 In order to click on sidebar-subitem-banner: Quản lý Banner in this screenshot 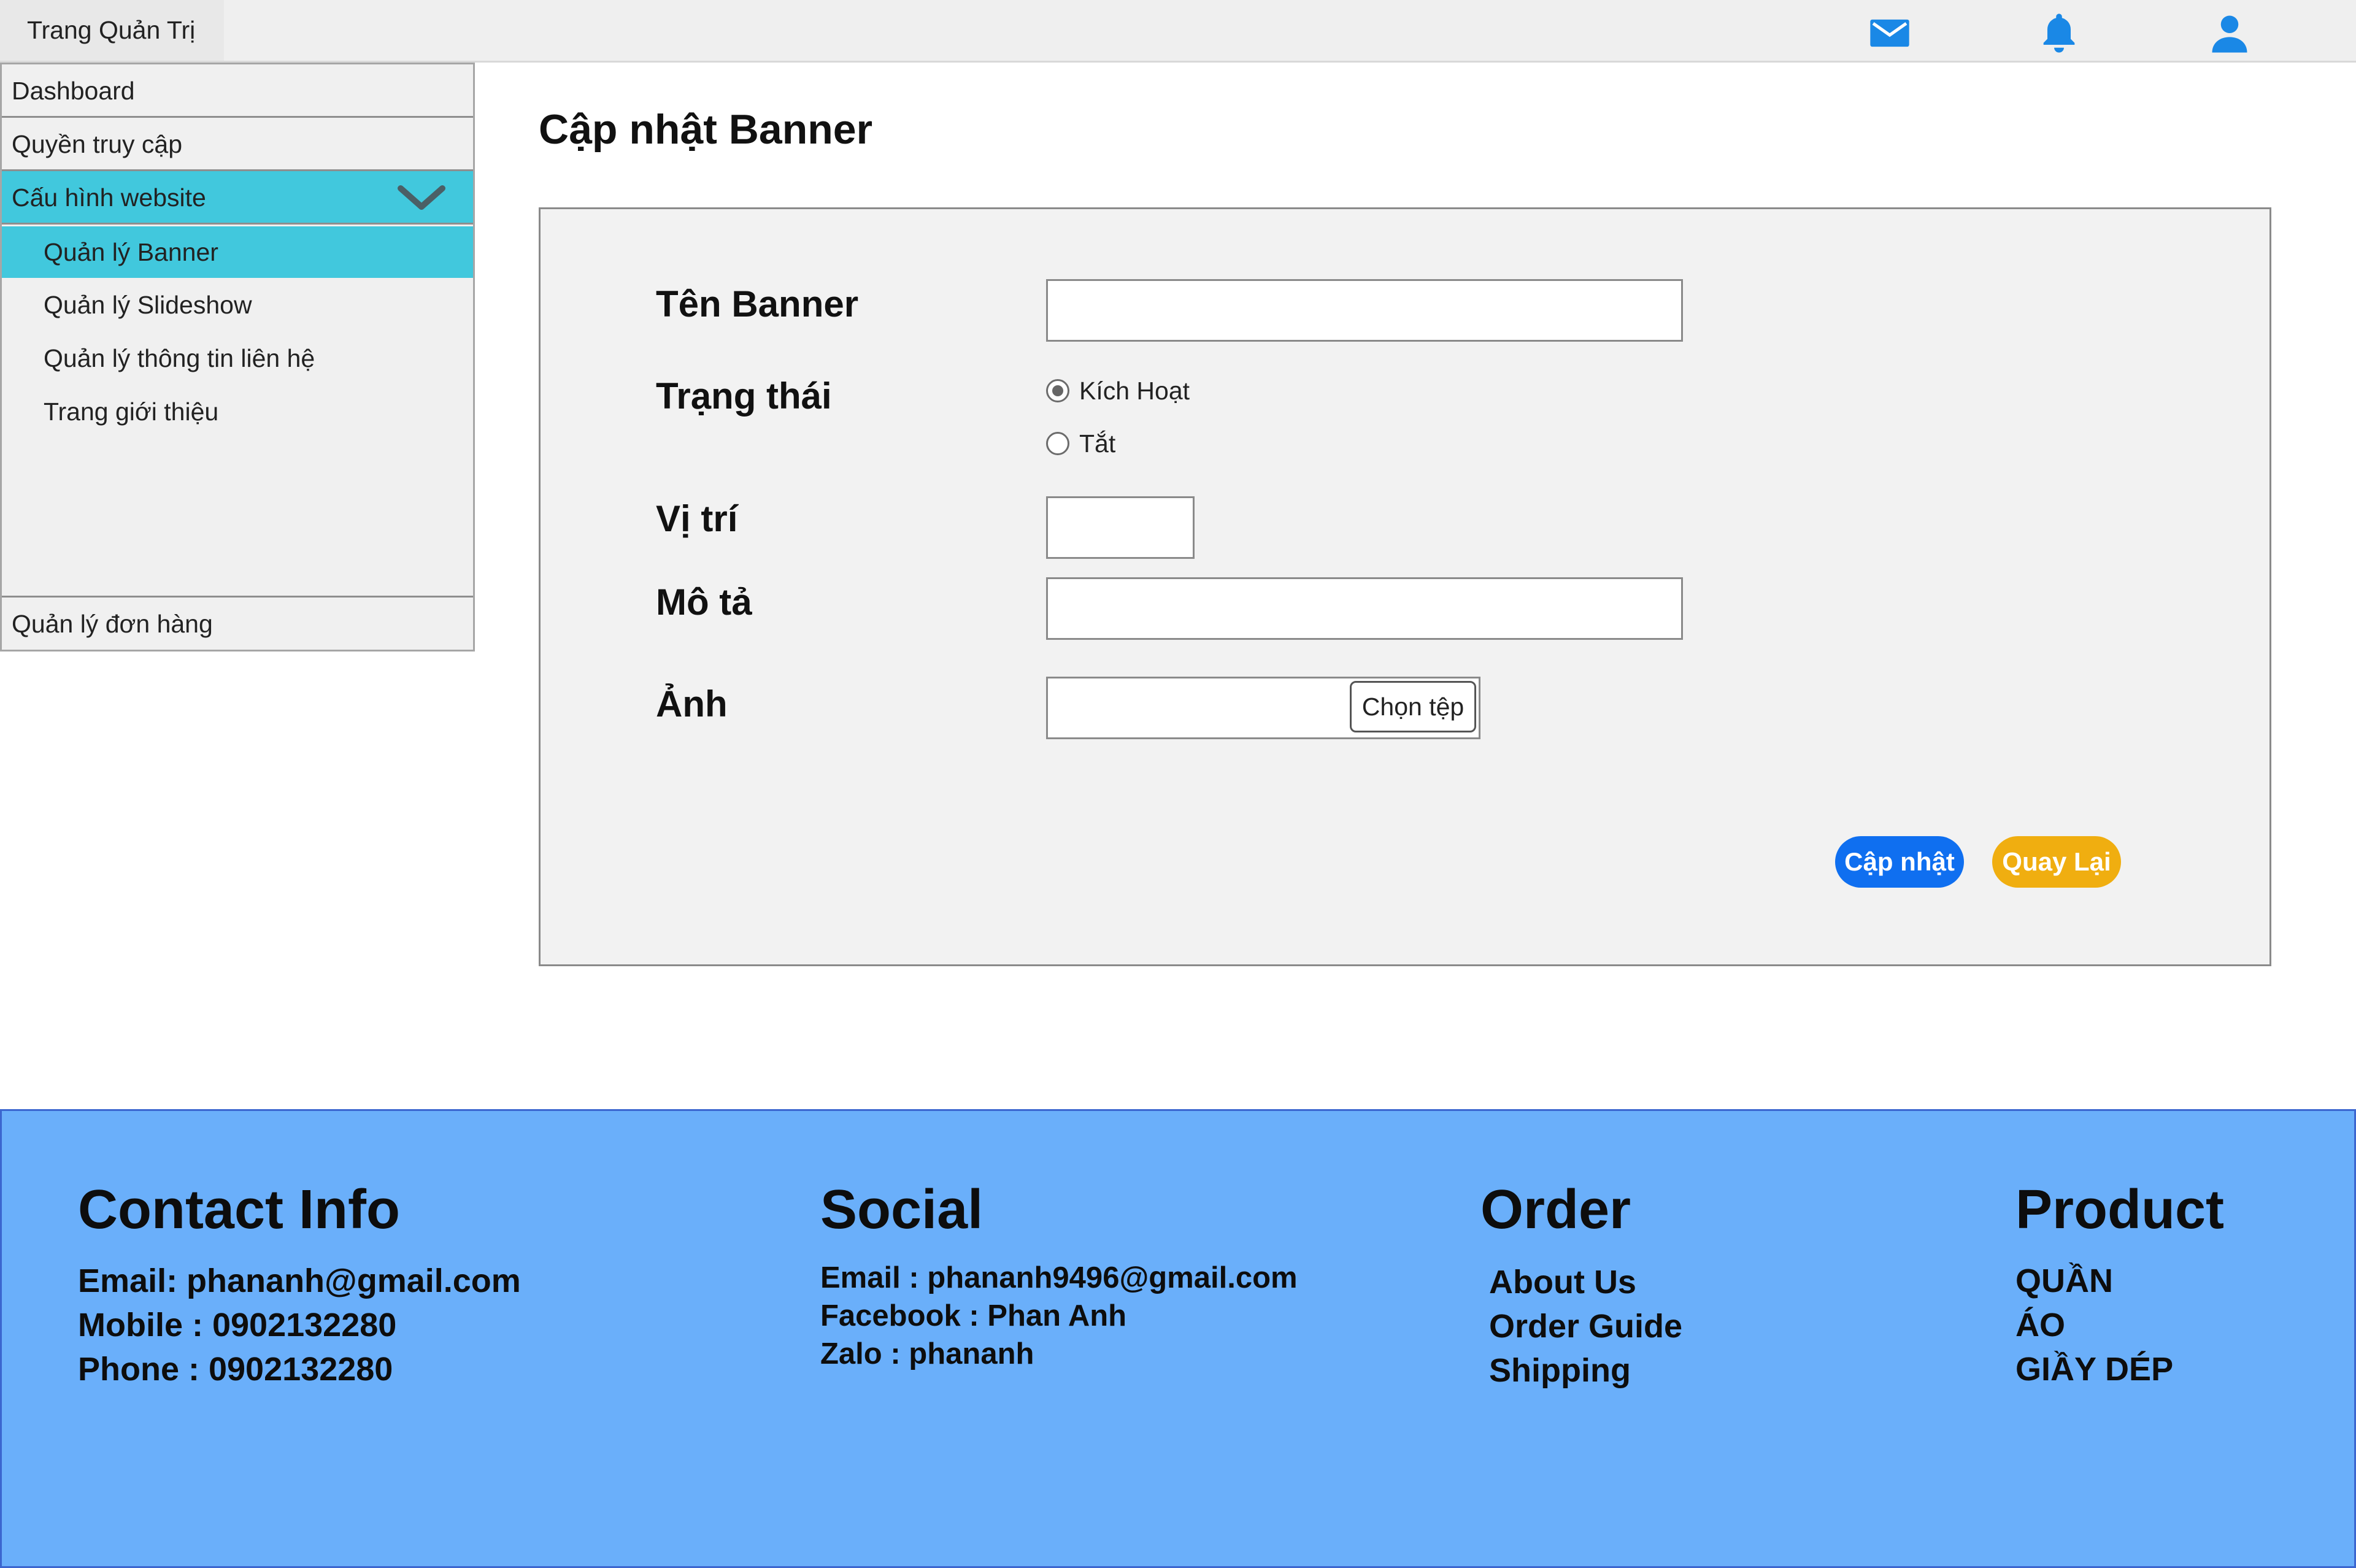, I will do `click(237, 252)`.